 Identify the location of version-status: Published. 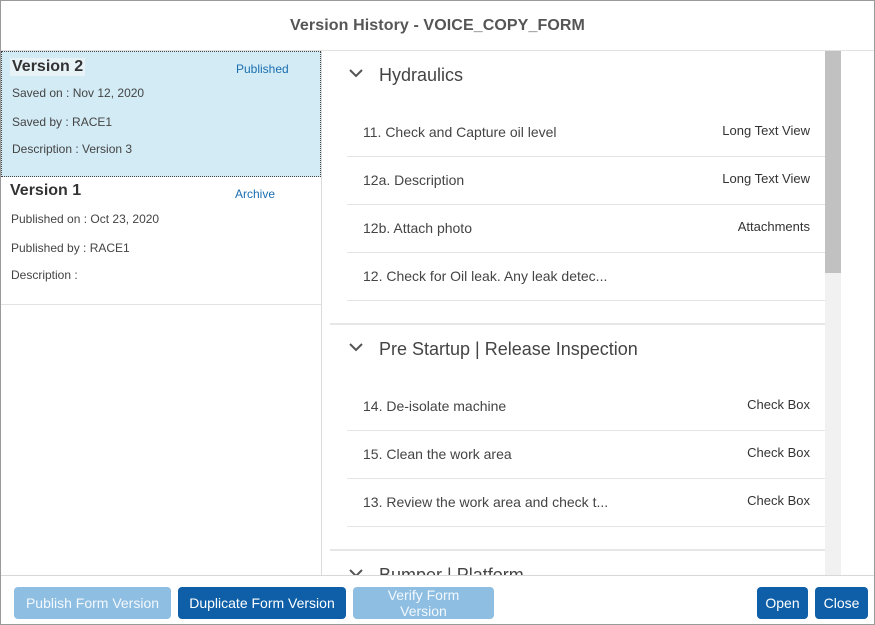
(262, 69).